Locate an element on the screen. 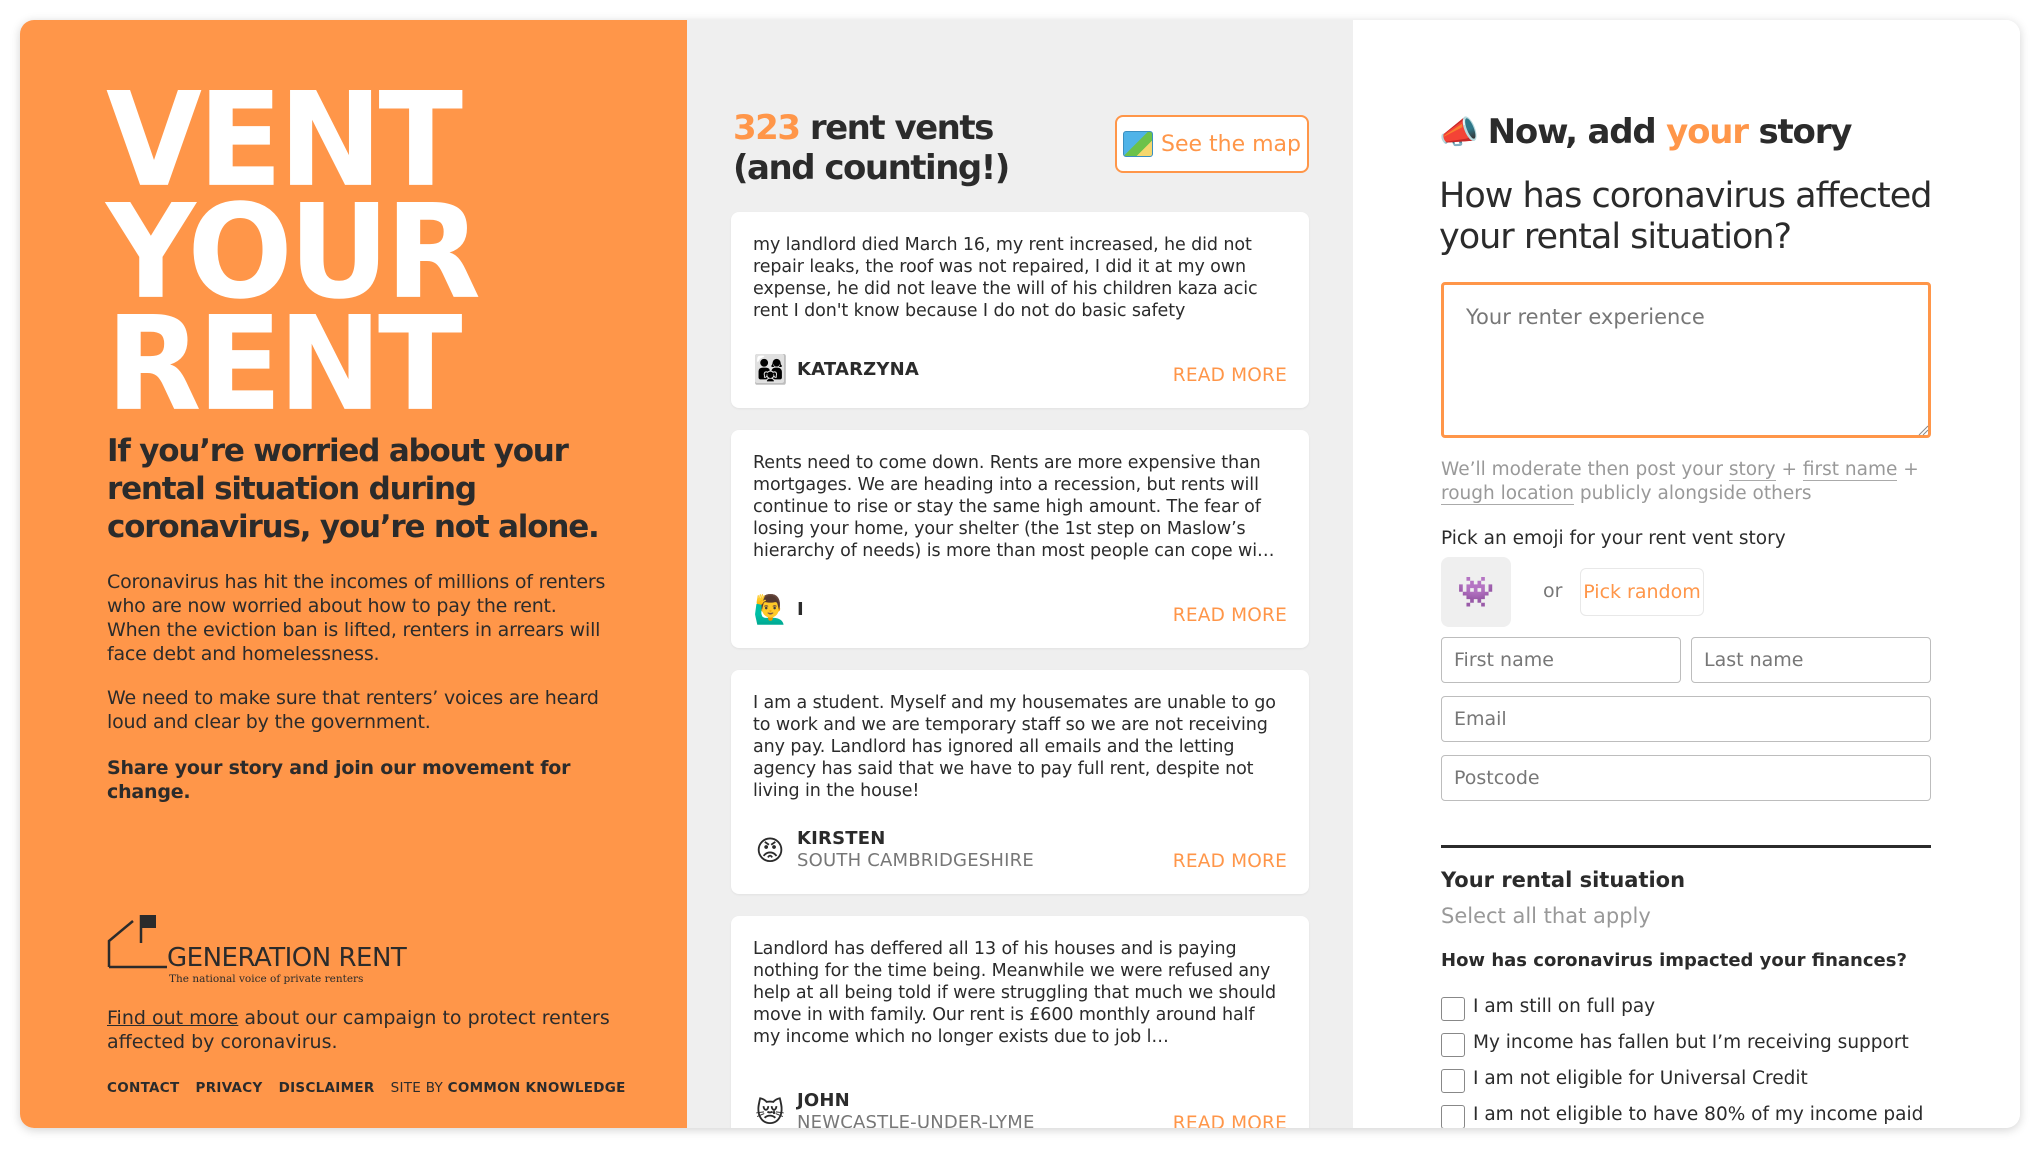 The image size is (2040, 1149). add-your: your is located at coordinates (1707, 132).